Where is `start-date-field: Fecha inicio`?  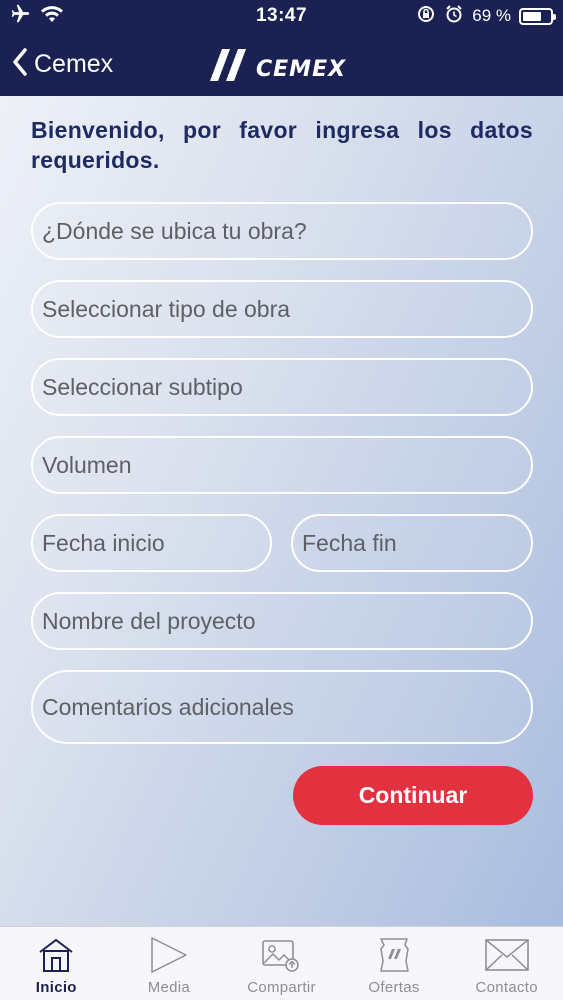
start-date-field: Fecha inicio is located at coordinates (151, 543).